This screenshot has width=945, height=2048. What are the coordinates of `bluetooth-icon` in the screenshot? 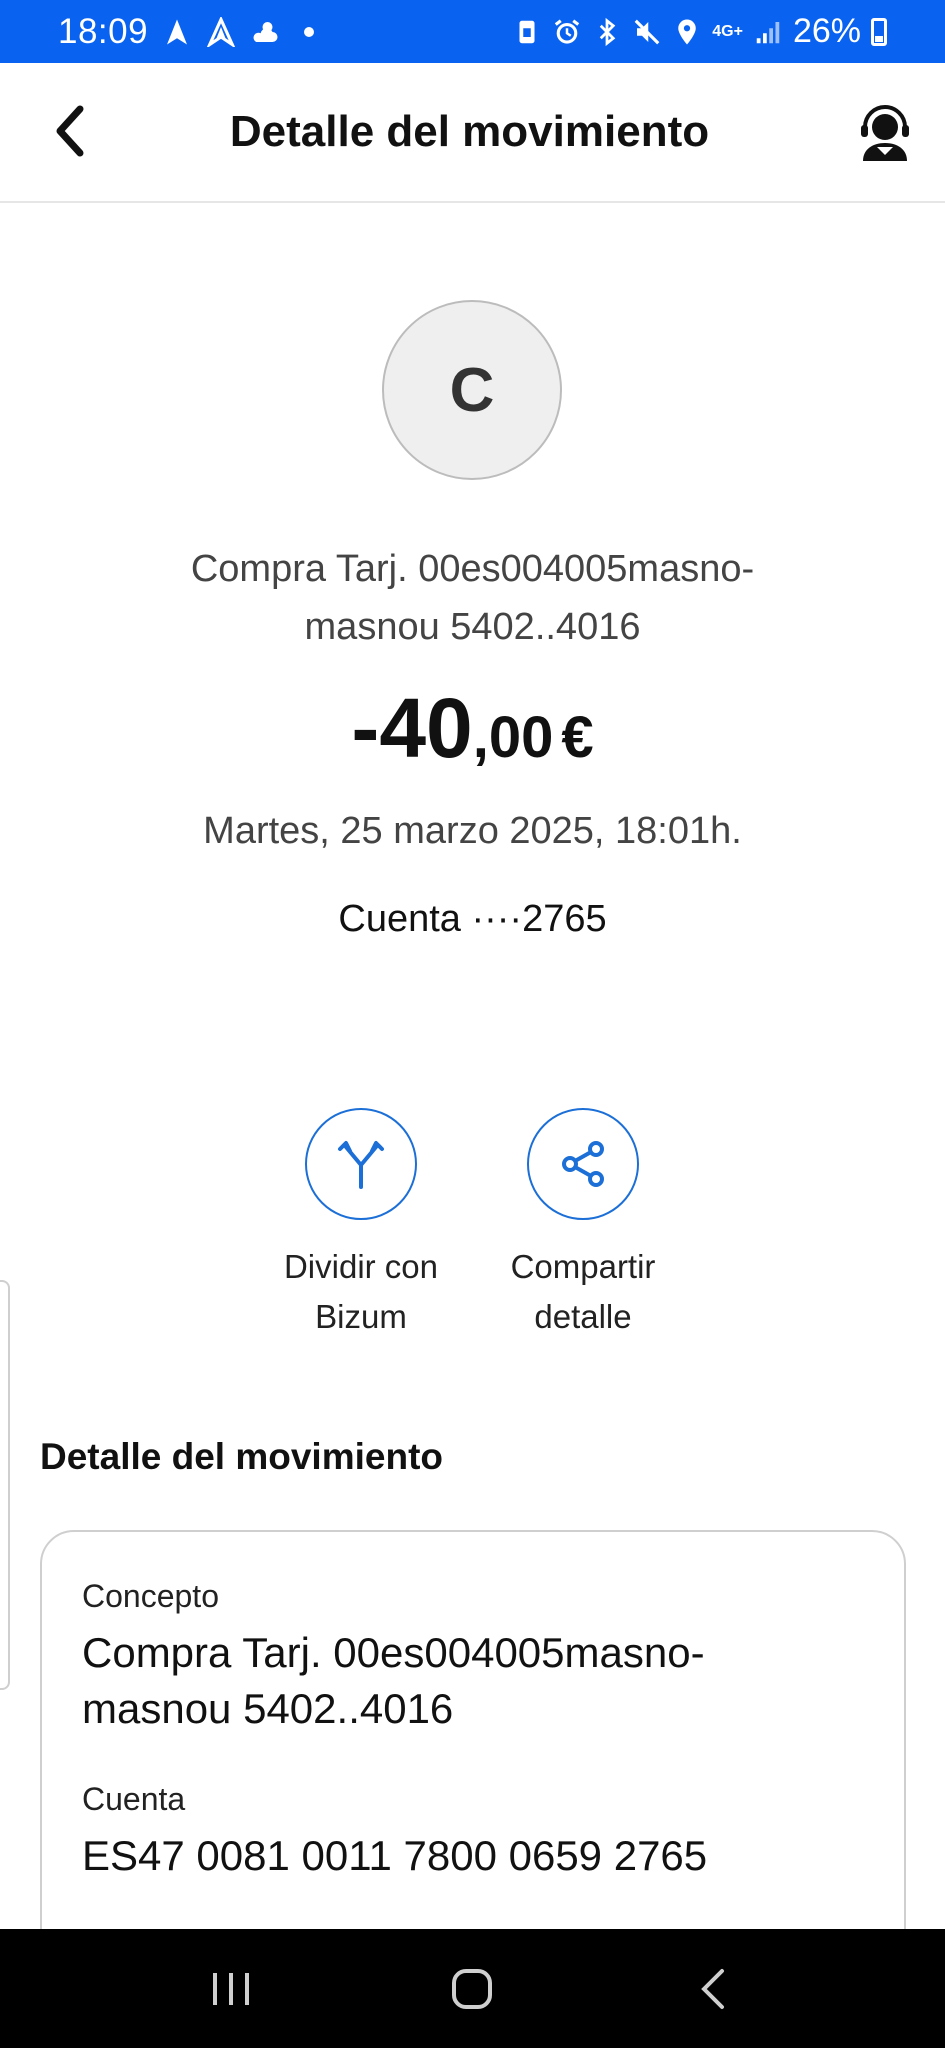 It's located at (607, 32).